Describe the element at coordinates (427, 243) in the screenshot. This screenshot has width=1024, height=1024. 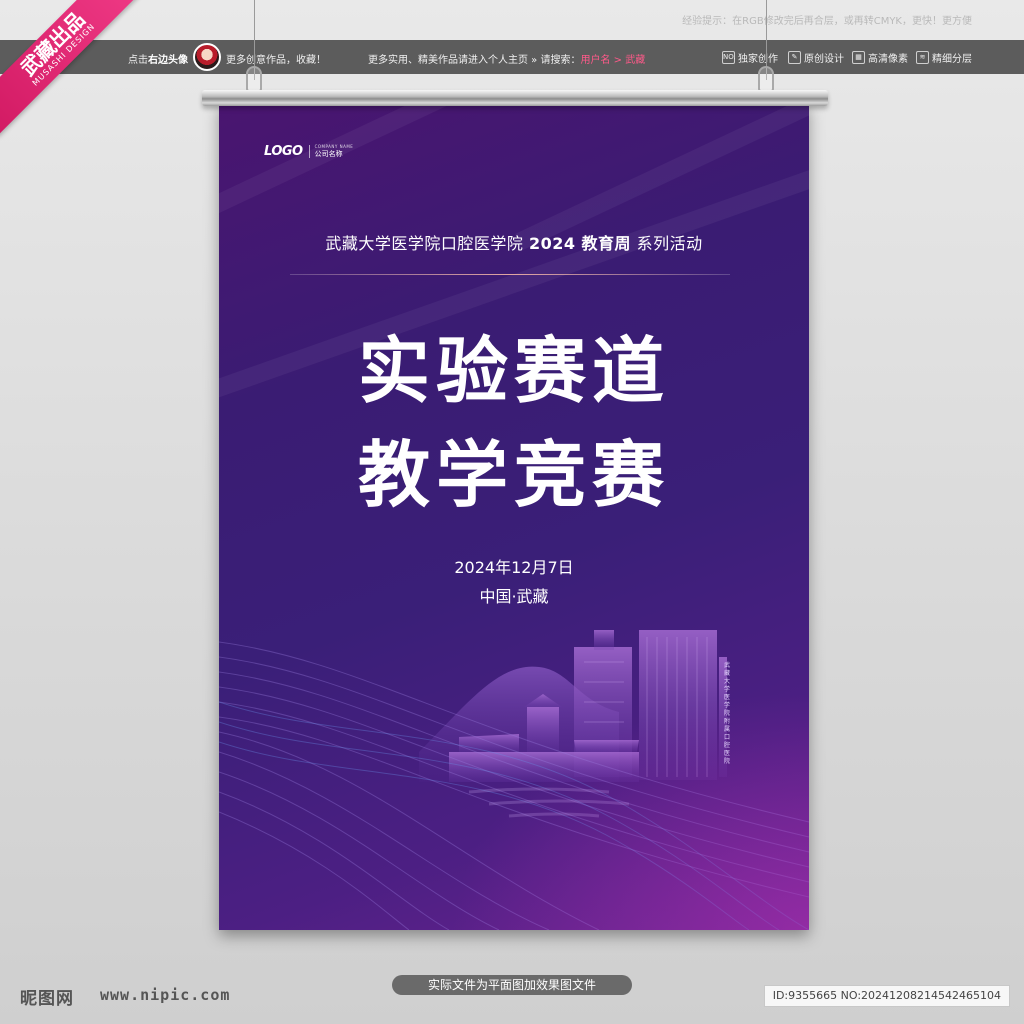
I see `subtitle-prefix: 武藏大学医学院口腔医学院` at that location.